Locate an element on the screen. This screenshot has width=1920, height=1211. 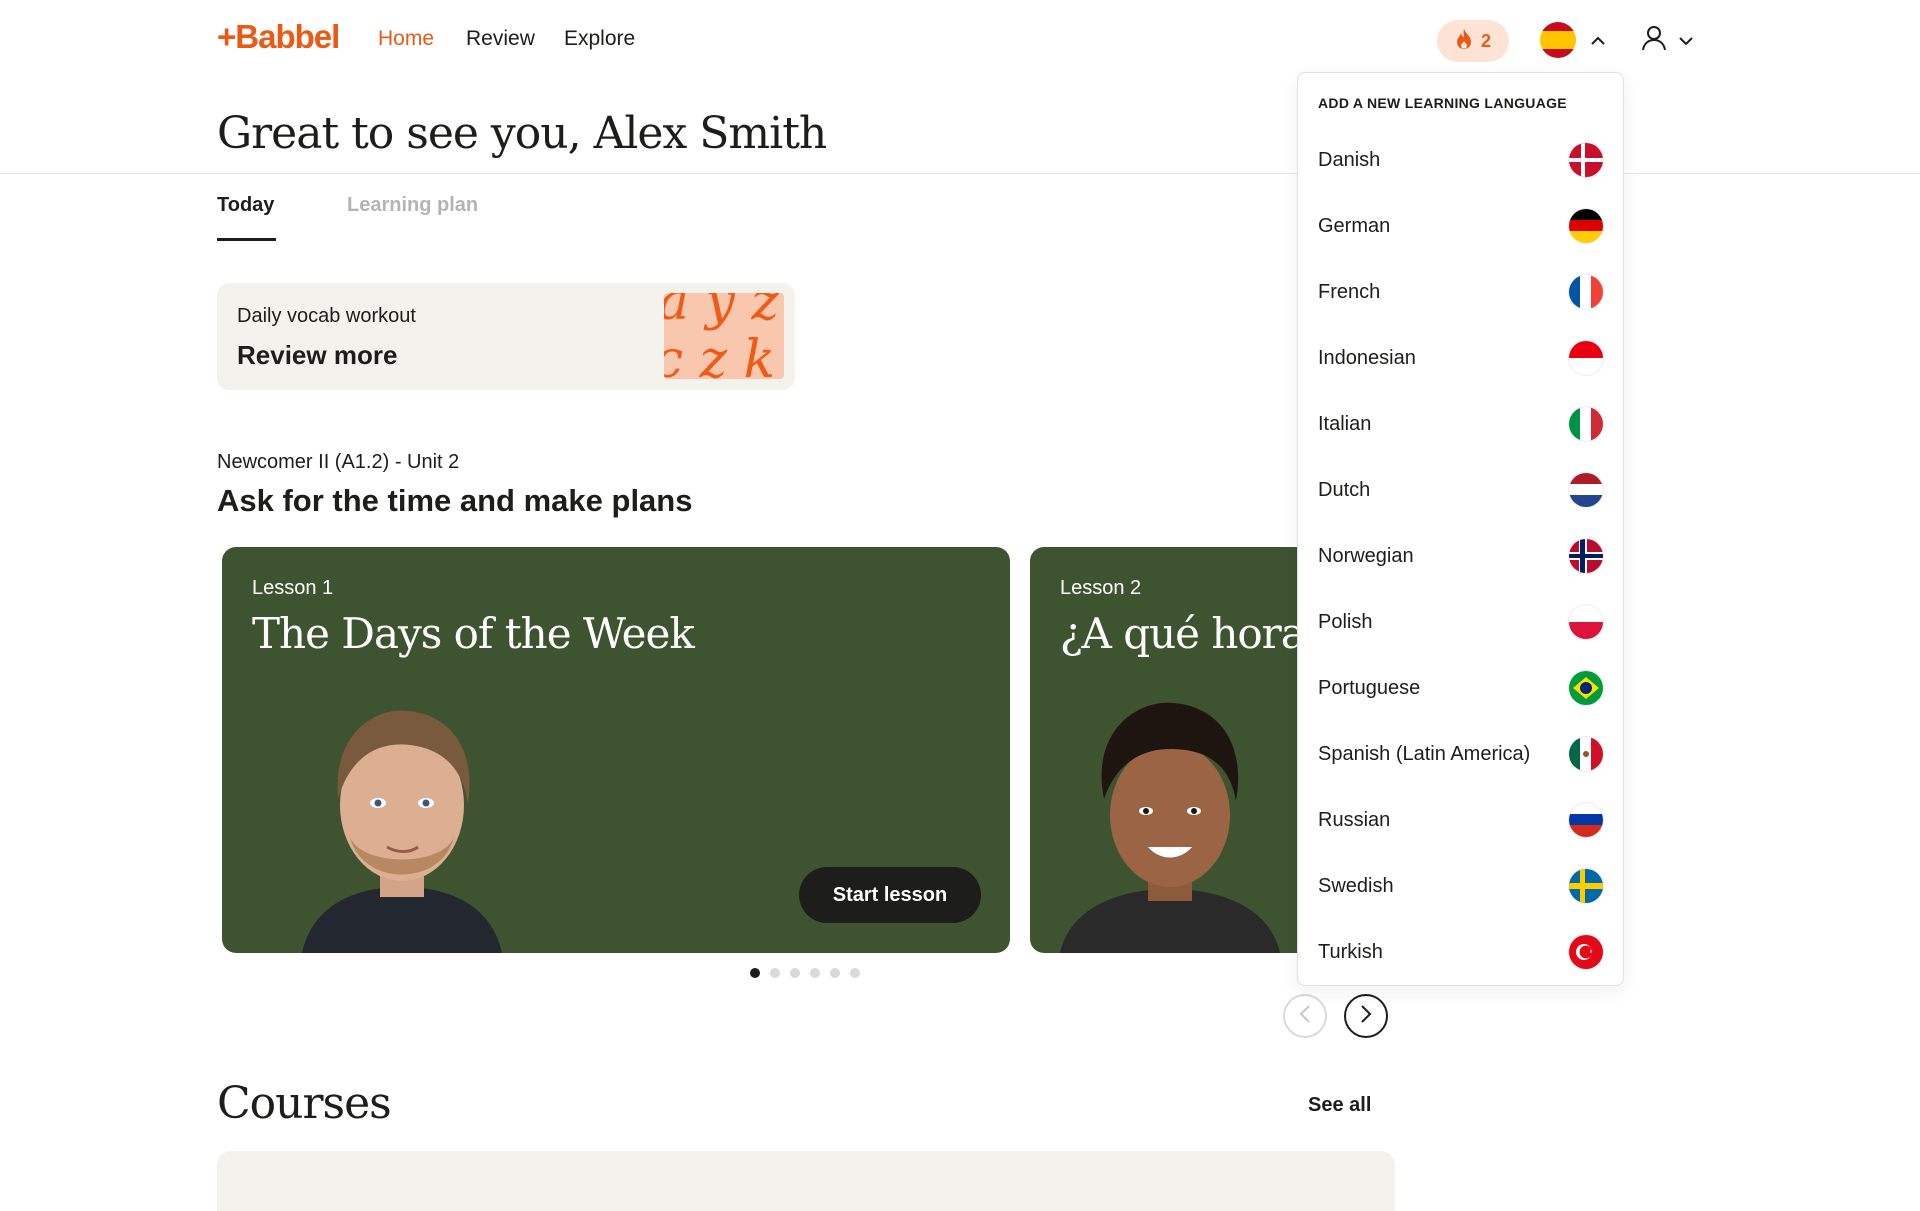
language-option-spanish-latin-america: Spanish (Latin America) is located at coordinates (1460, 754).